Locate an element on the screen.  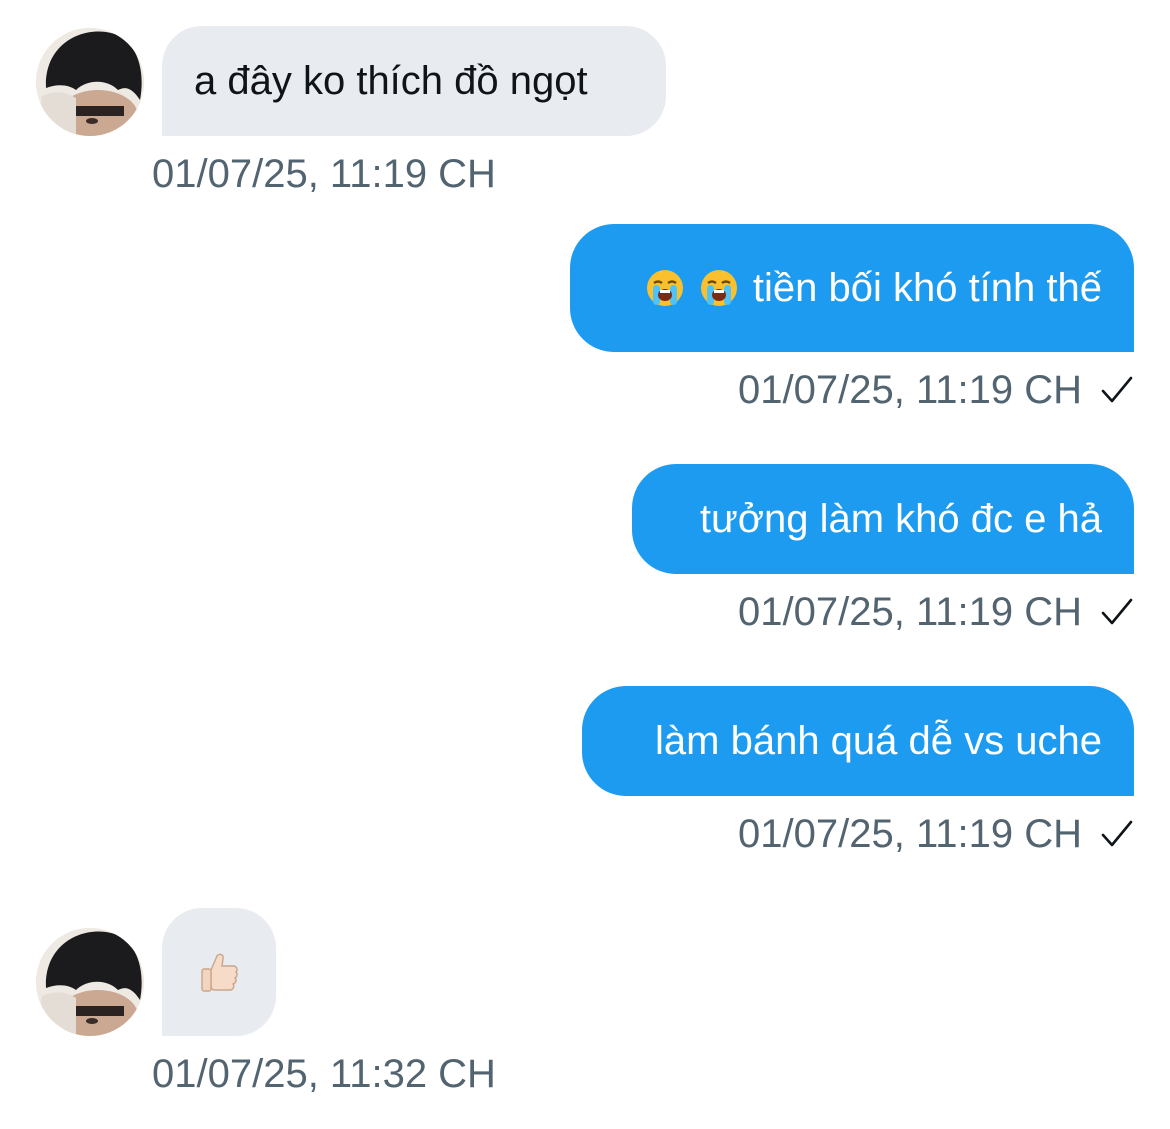
message-timestamp: 01/07/25, 11:32 CH is located at coordinates (324, 1074).